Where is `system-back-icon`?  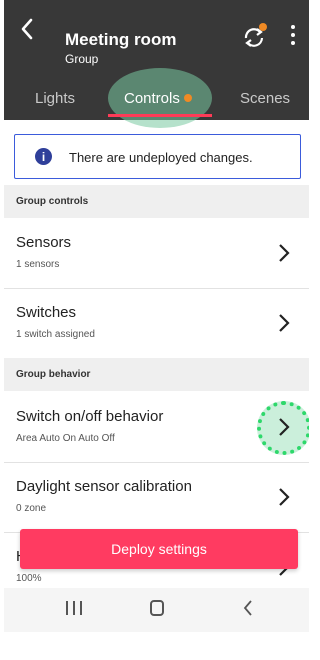 system-back-icon is located at coordinates (248, 608).